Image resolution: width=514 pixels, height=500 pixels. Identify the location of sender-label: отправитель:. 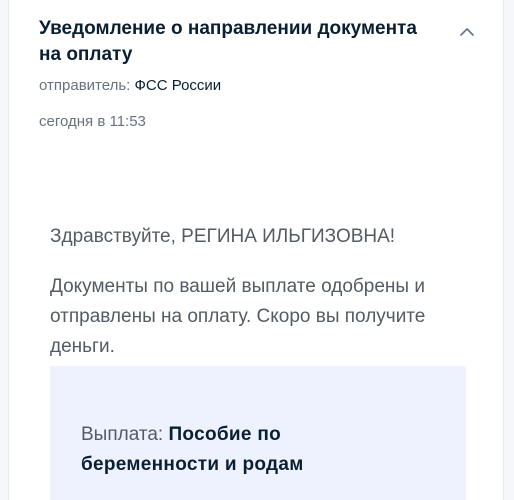
(87, 85).